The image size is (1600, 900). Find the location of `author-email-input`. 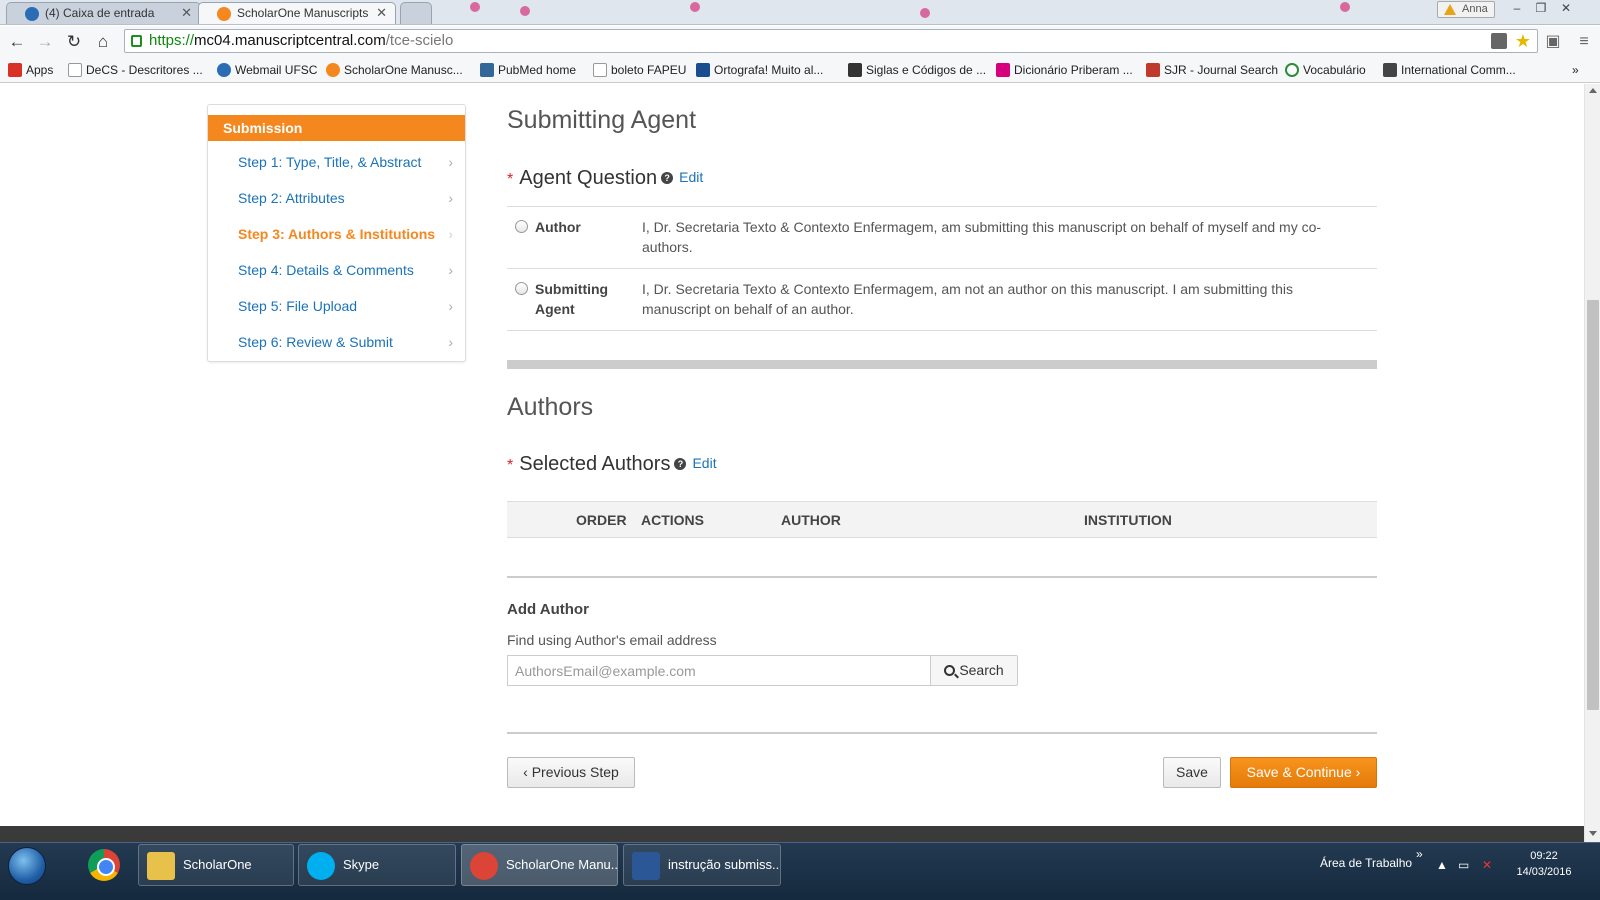

author-email-input is located at coordinates (719, 670).